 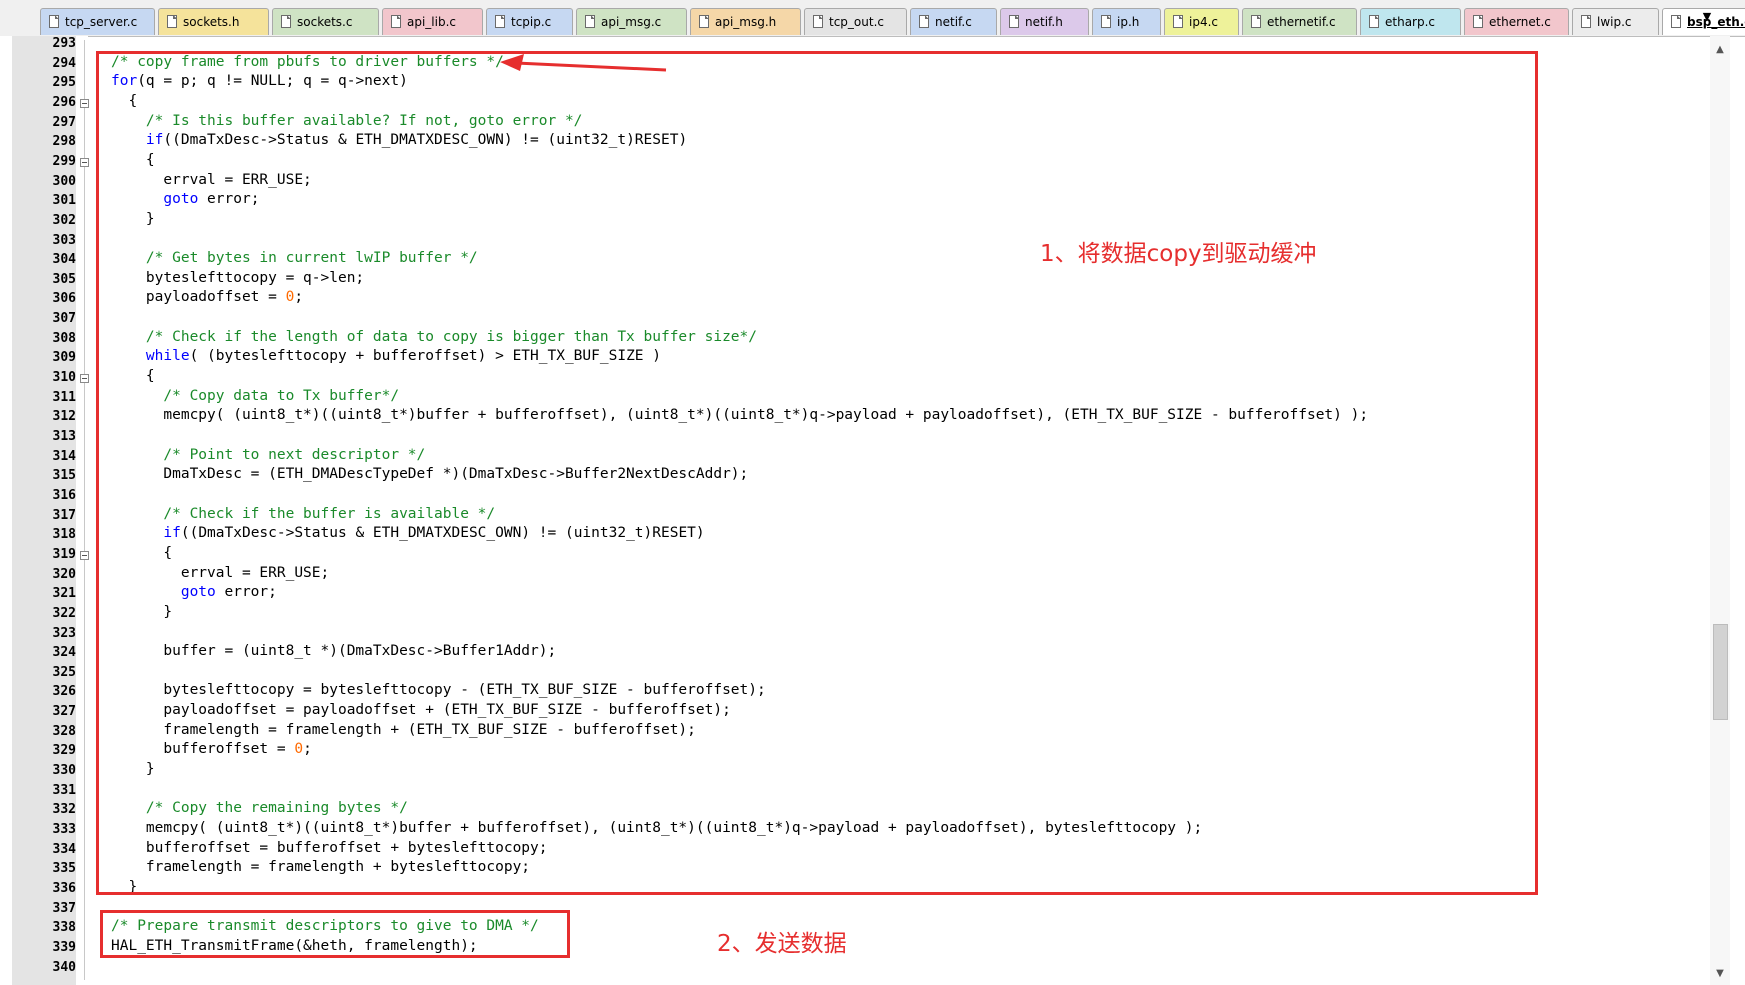 What do you see at coordinates (84, 510) in the screenshot?
I see `fold-margin-line` at bounding box center [84, 510].